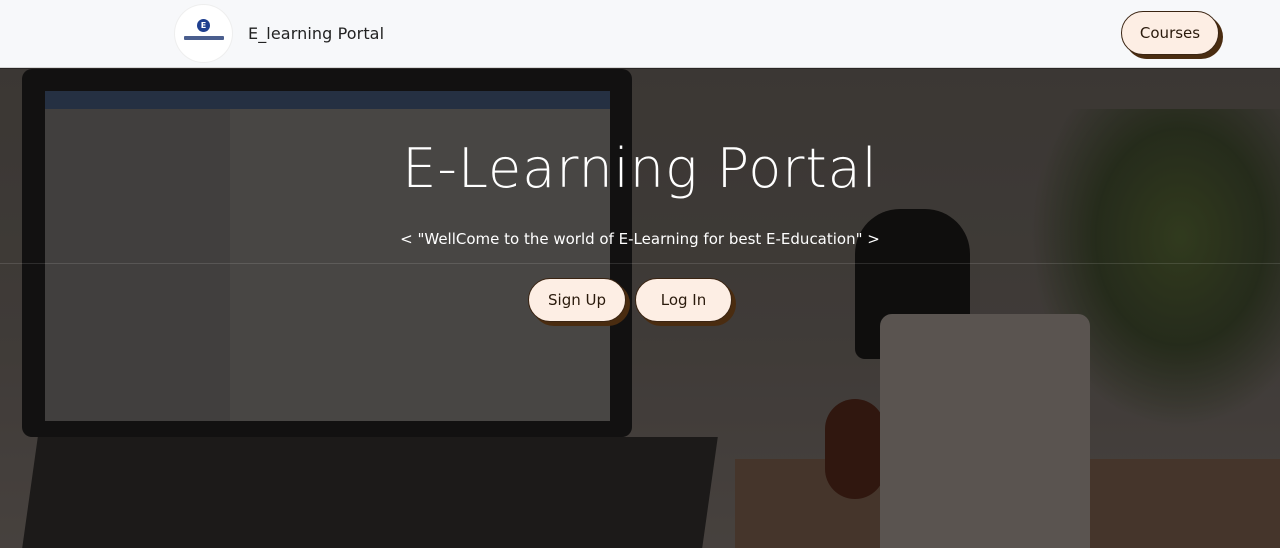 This screenshot has width=1280, height=548. I want to click on logo-wordmark, so click(204, 38).